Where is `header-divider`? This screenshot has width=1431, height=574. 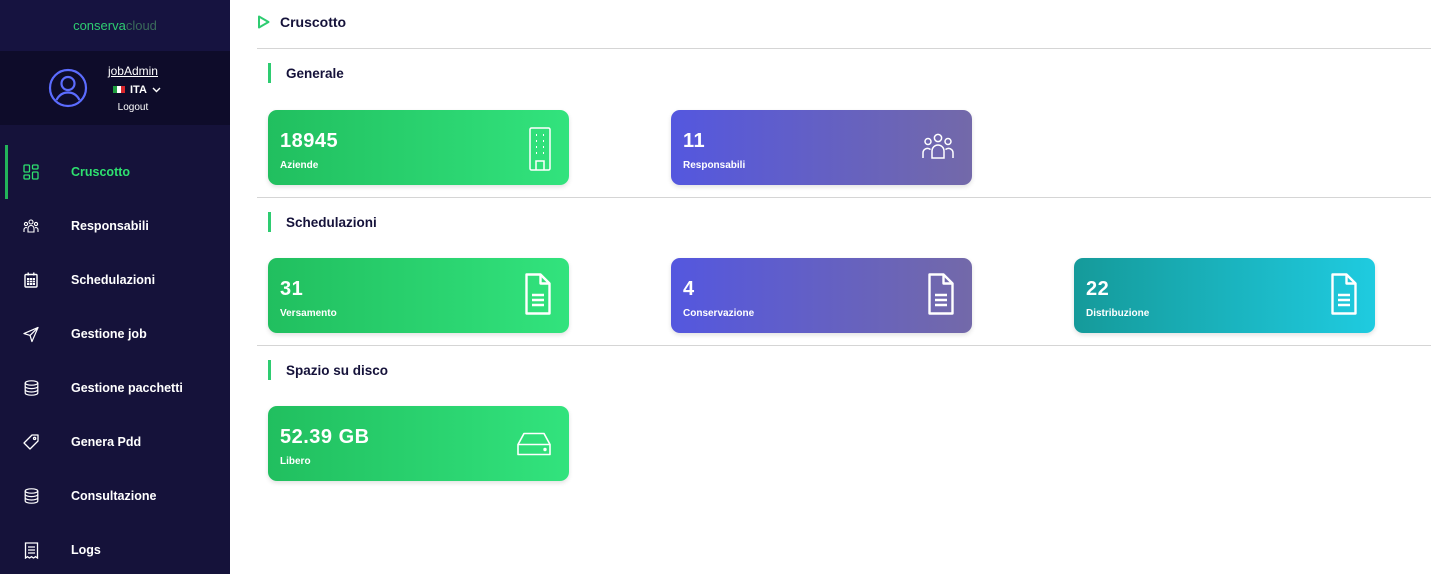 header-divider is located at coordinates (844, 48).